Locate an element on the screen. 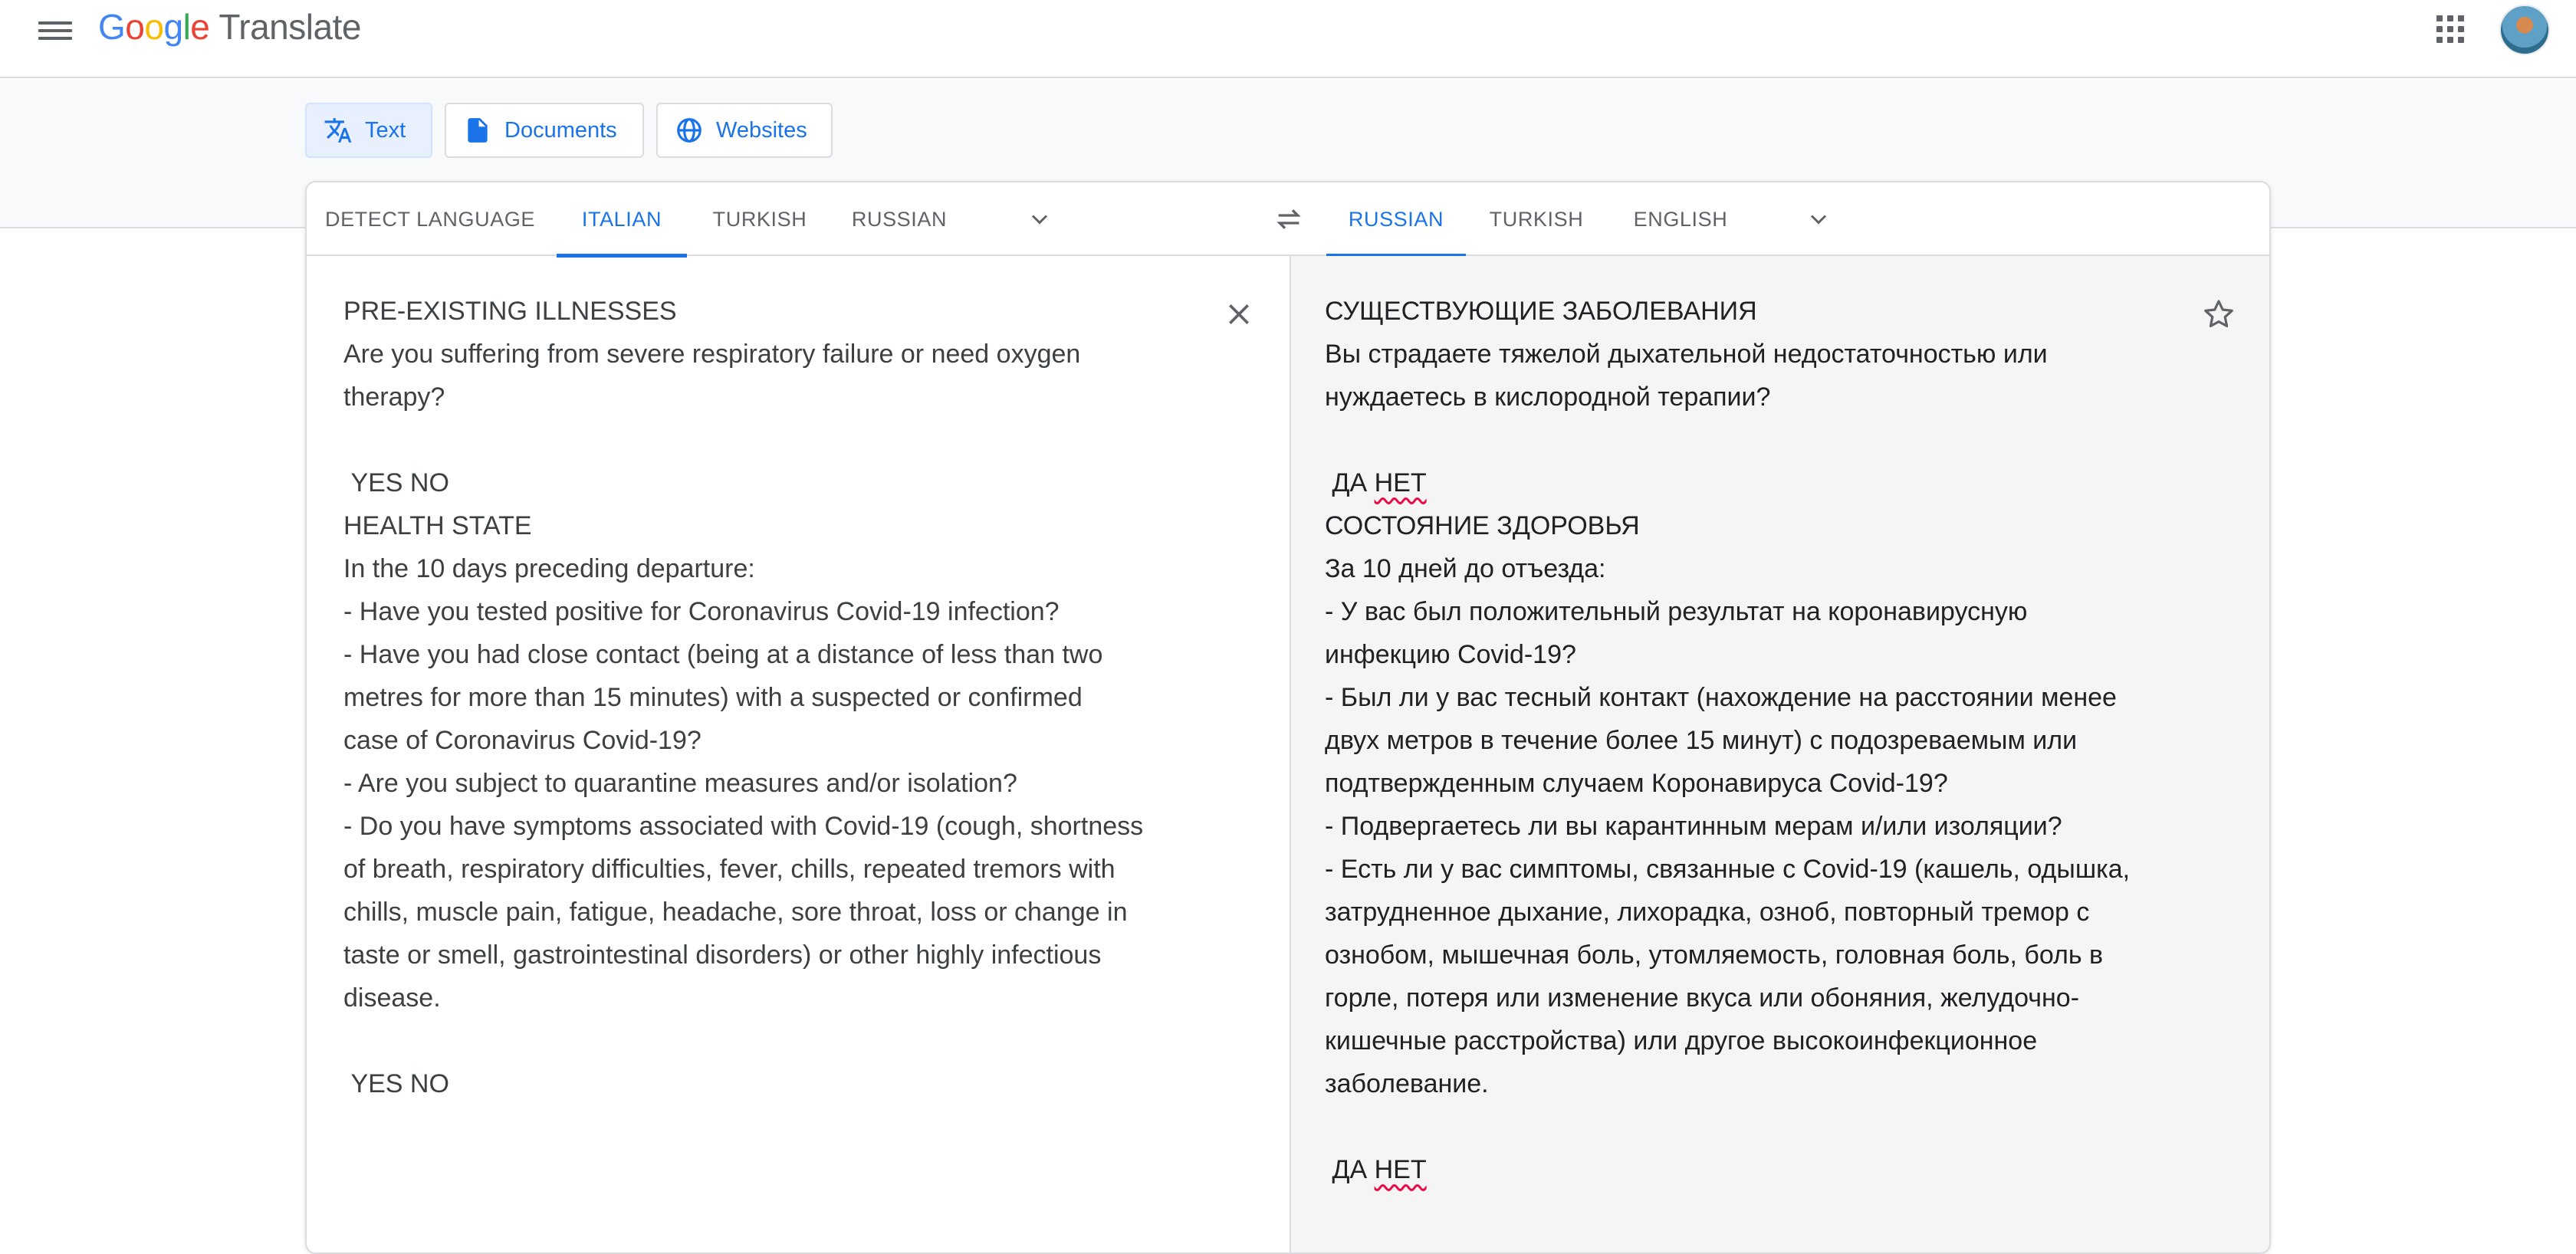  source-lang-label: DETECT LANGUAGE is located at coordinates (430, 219).